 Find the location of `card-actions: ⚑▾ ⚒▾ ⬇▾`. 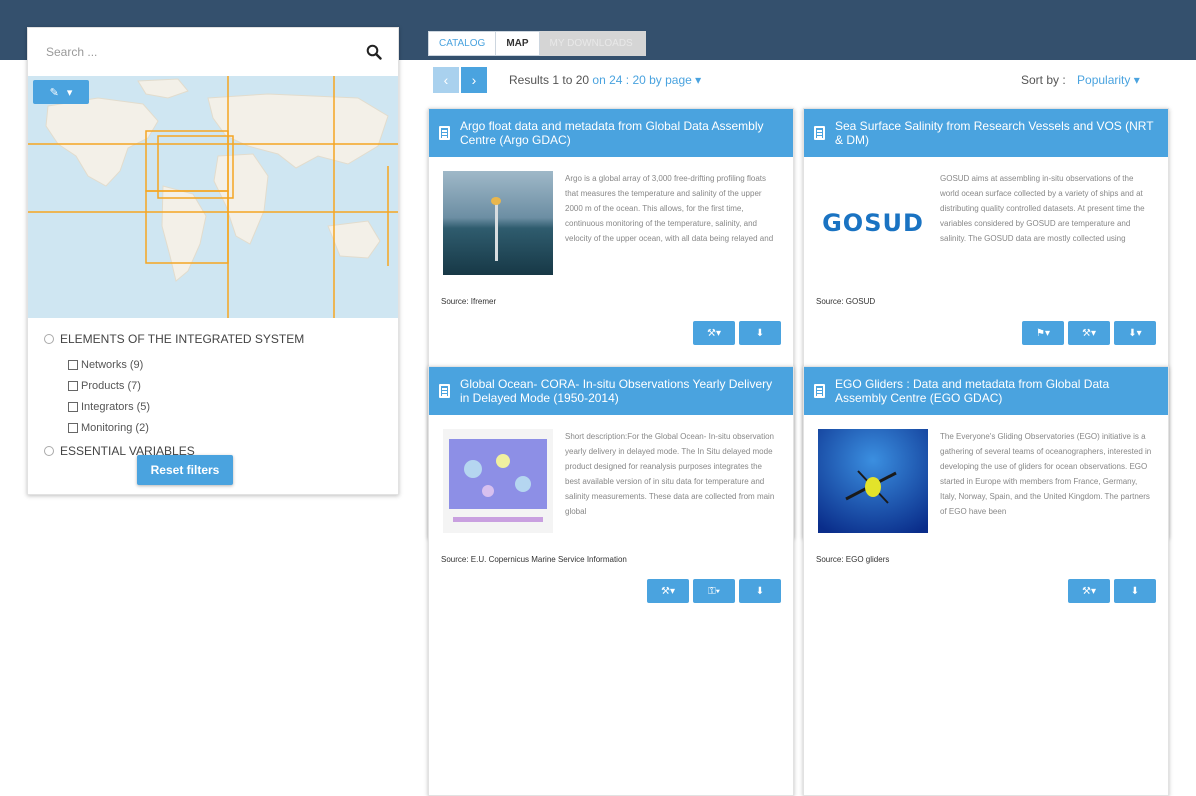

card-actions: ⚑▾ ⚒▾ ⬇▾ is located at coordinates (1089, 333).